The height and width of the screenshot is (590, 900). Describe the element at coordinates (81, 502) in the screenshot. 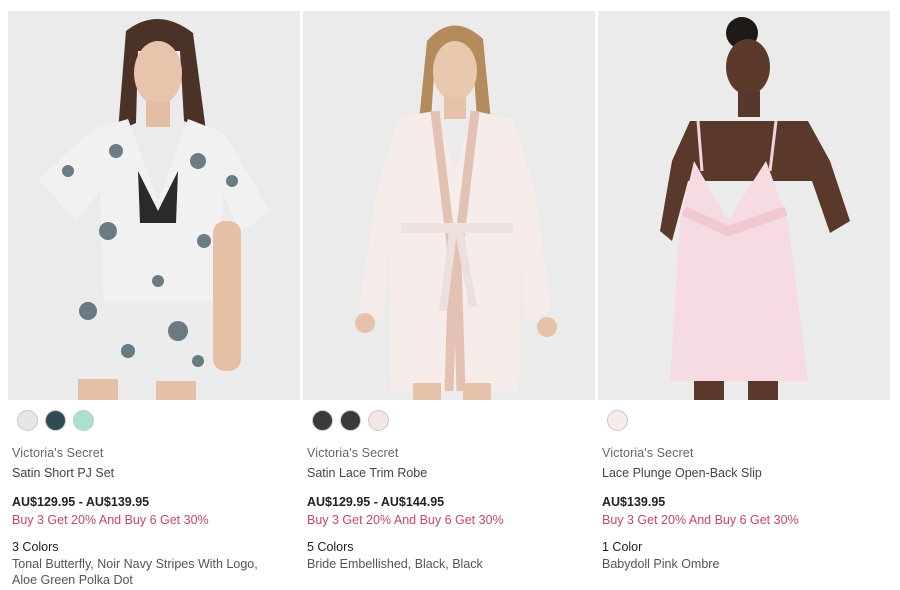

I see `product-price: AU$129.95 - AU$139.95` at that location.